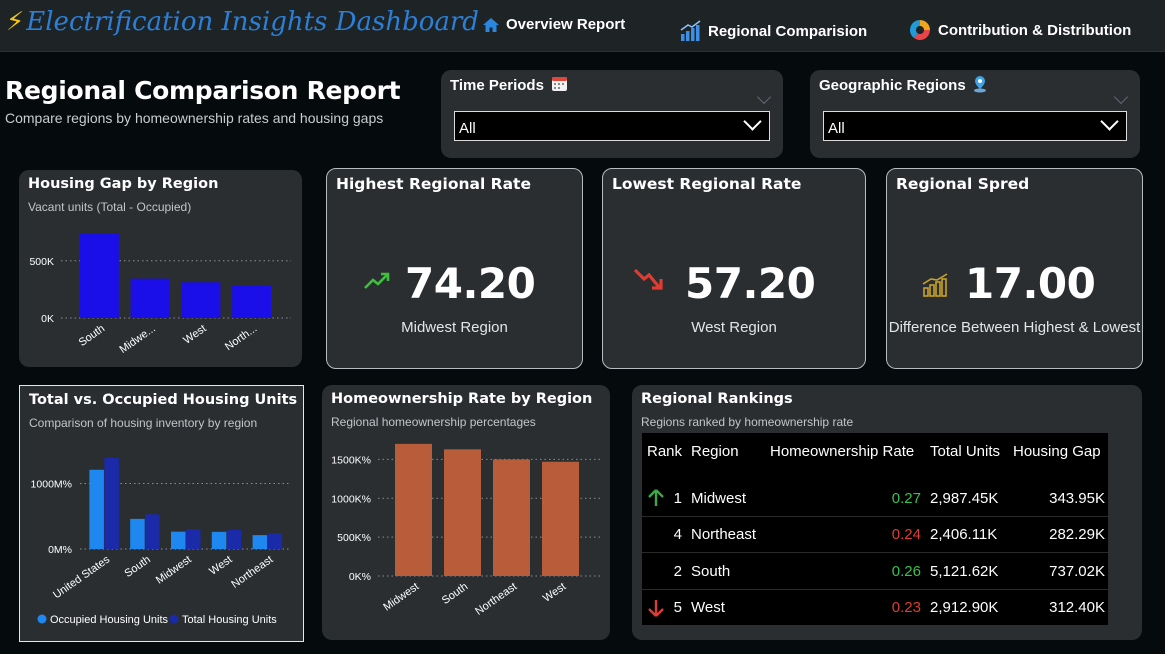  Describe the element at coordinates (773, 31) in the screenshot. I see `nav-regional-comparison: Regional Comparision` at that location.